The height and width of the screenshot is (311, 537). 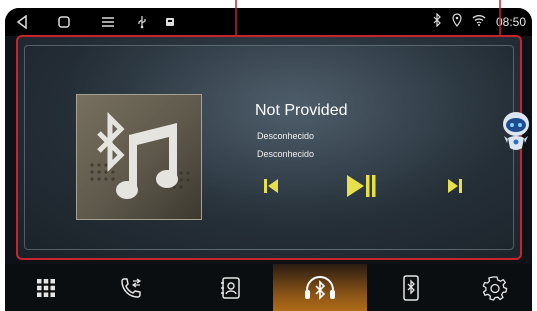 I want to click on robot-assistant-icon, so click(x=516, y=131).